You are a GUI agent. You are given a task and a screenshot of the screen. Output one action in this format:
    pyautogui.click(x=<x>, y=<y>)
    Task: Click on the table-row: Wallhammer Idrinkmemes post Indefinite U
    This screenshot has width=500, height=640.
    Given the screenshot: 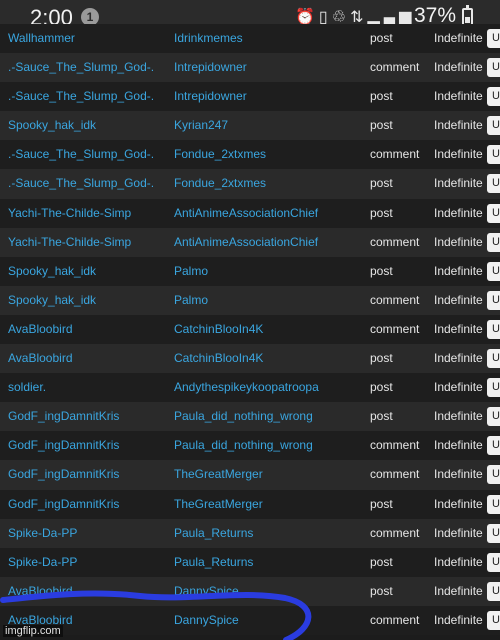 What is the action you would take?
    pyautogui.click(x=250, y=39)
    